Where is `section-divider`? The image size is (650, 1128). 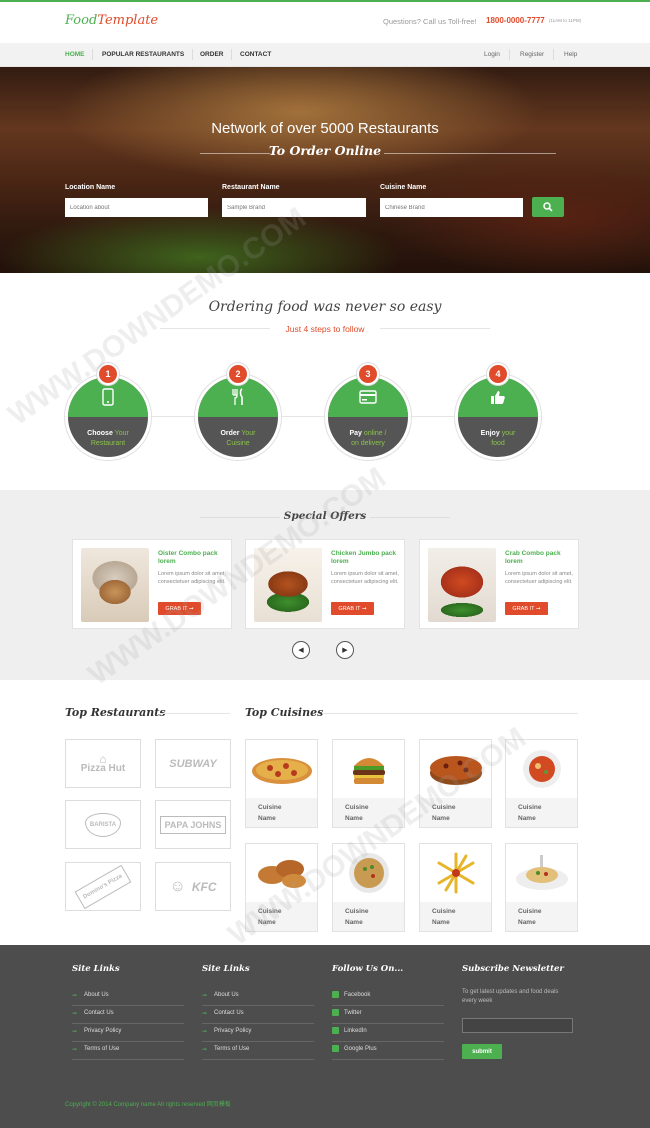 section-divider is located at coordinates (195, 713).